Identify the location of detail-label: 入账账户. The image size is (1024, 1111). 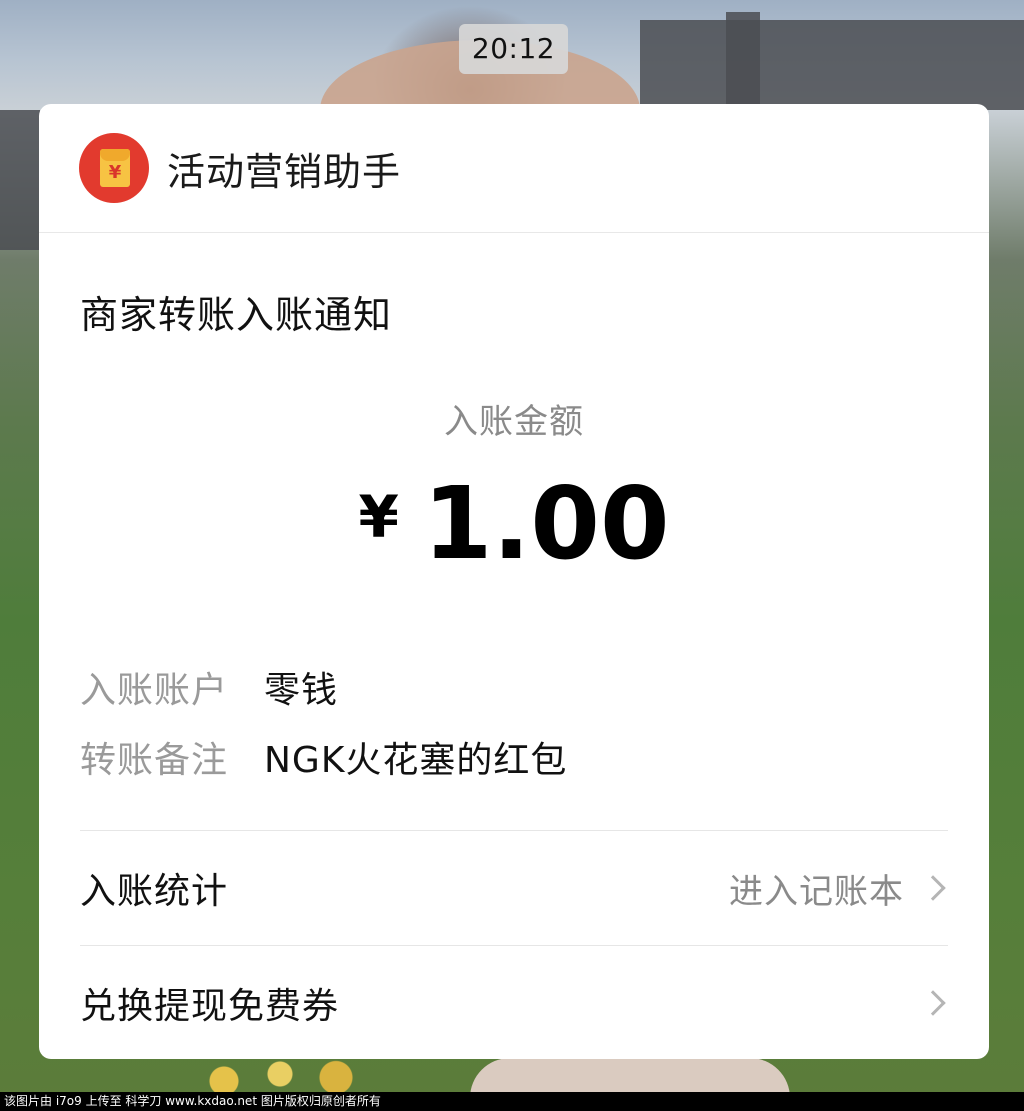
(154, 690).